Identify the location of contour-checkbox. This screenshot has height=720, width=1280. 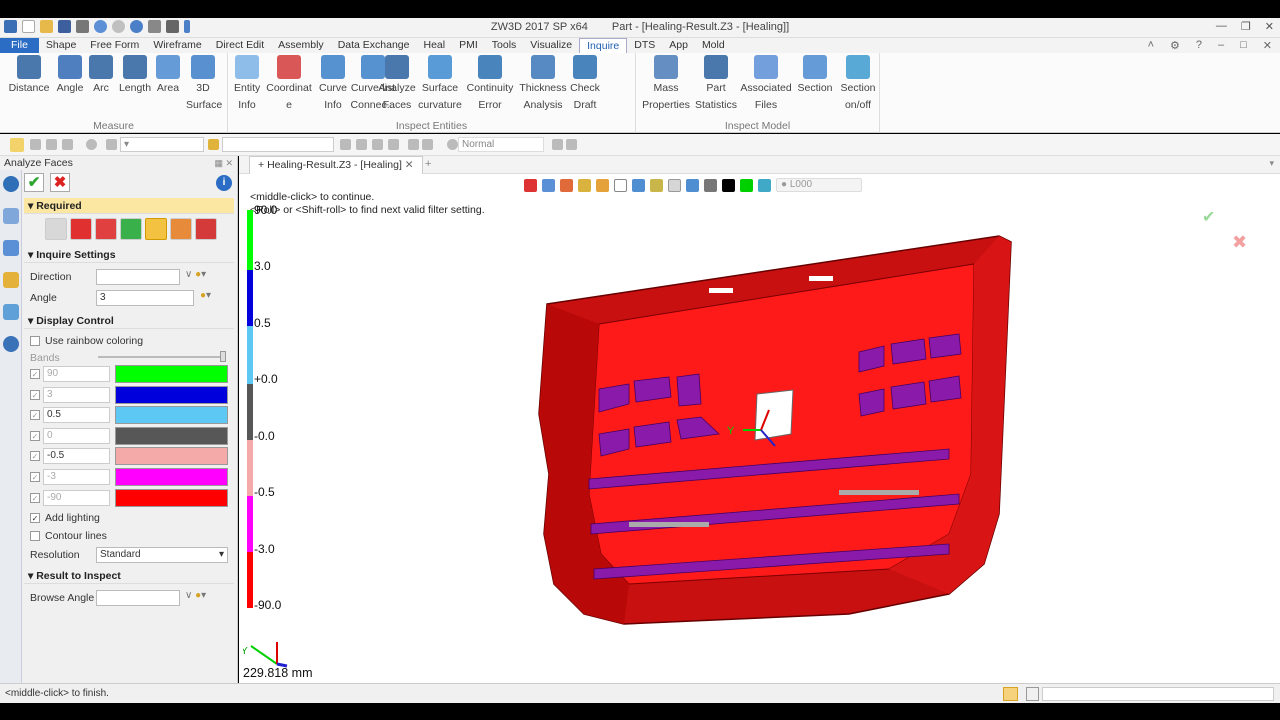
(35, 536).